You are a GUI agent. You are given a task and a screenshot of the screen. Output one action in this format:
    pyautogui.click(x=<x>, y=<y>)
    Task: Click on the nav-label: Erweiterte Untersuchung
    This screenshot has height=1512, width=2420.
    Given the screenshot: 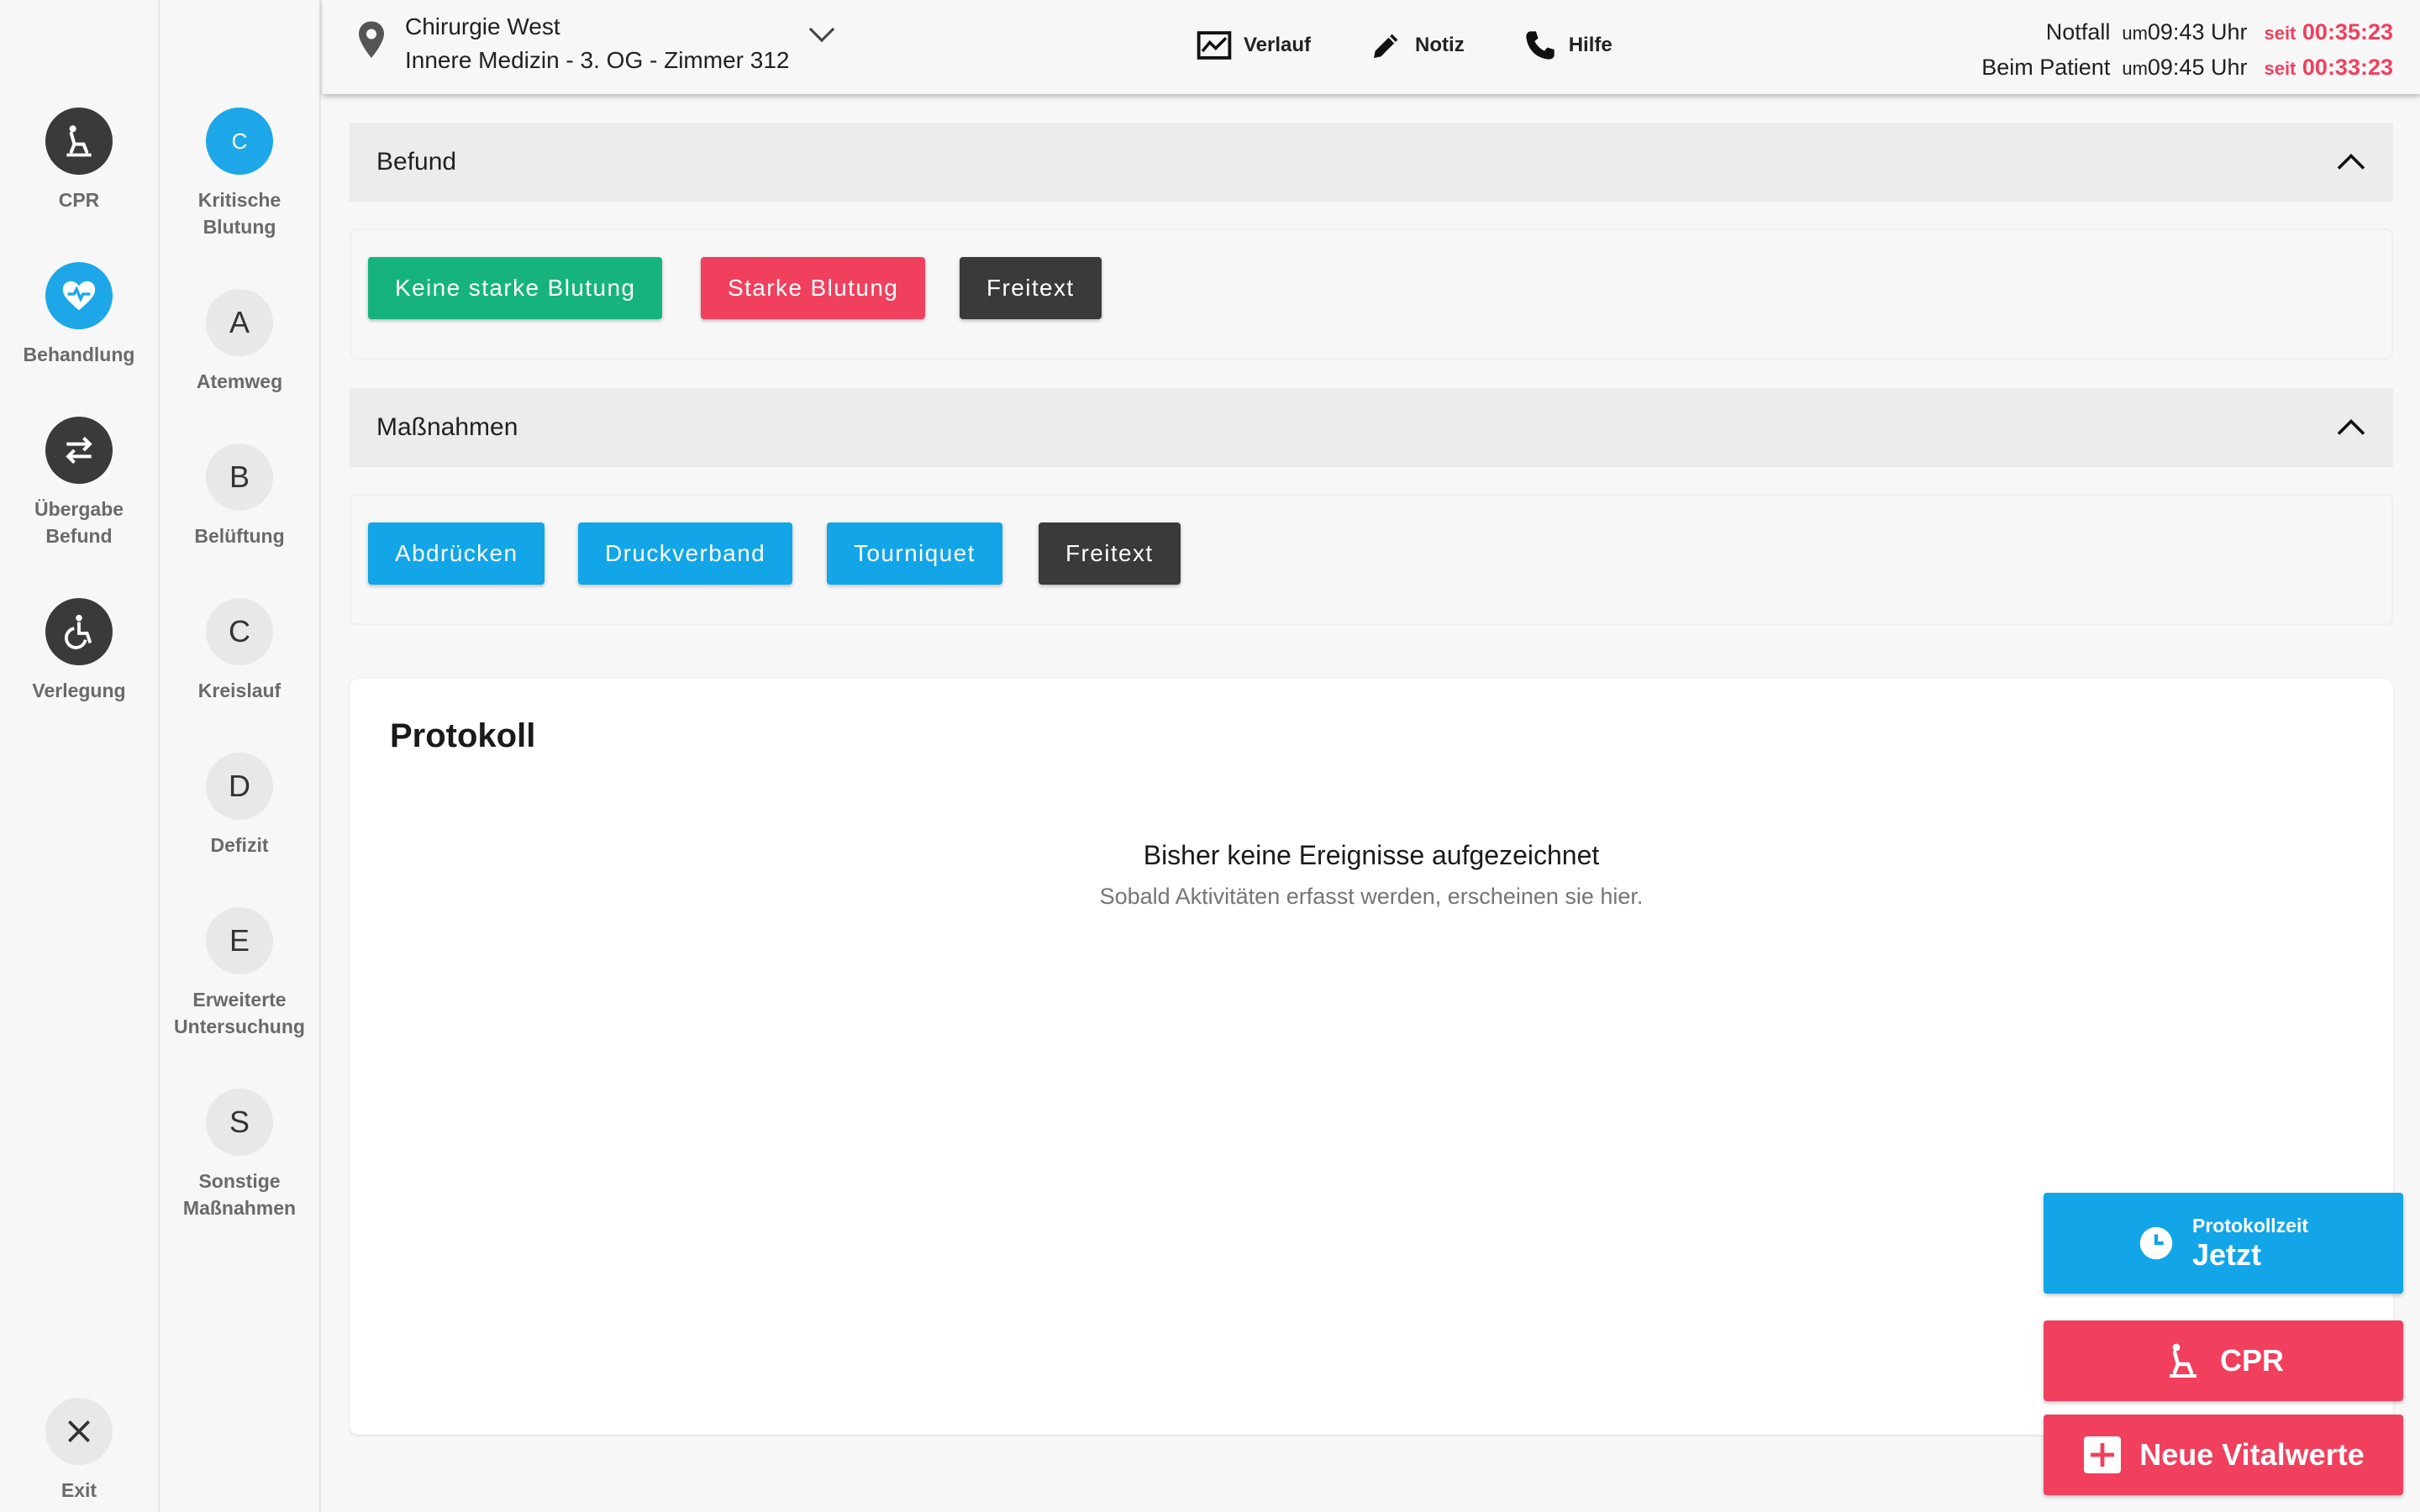 What is the action you would take?
    pyautogui.click(x=240, y=1013)
    